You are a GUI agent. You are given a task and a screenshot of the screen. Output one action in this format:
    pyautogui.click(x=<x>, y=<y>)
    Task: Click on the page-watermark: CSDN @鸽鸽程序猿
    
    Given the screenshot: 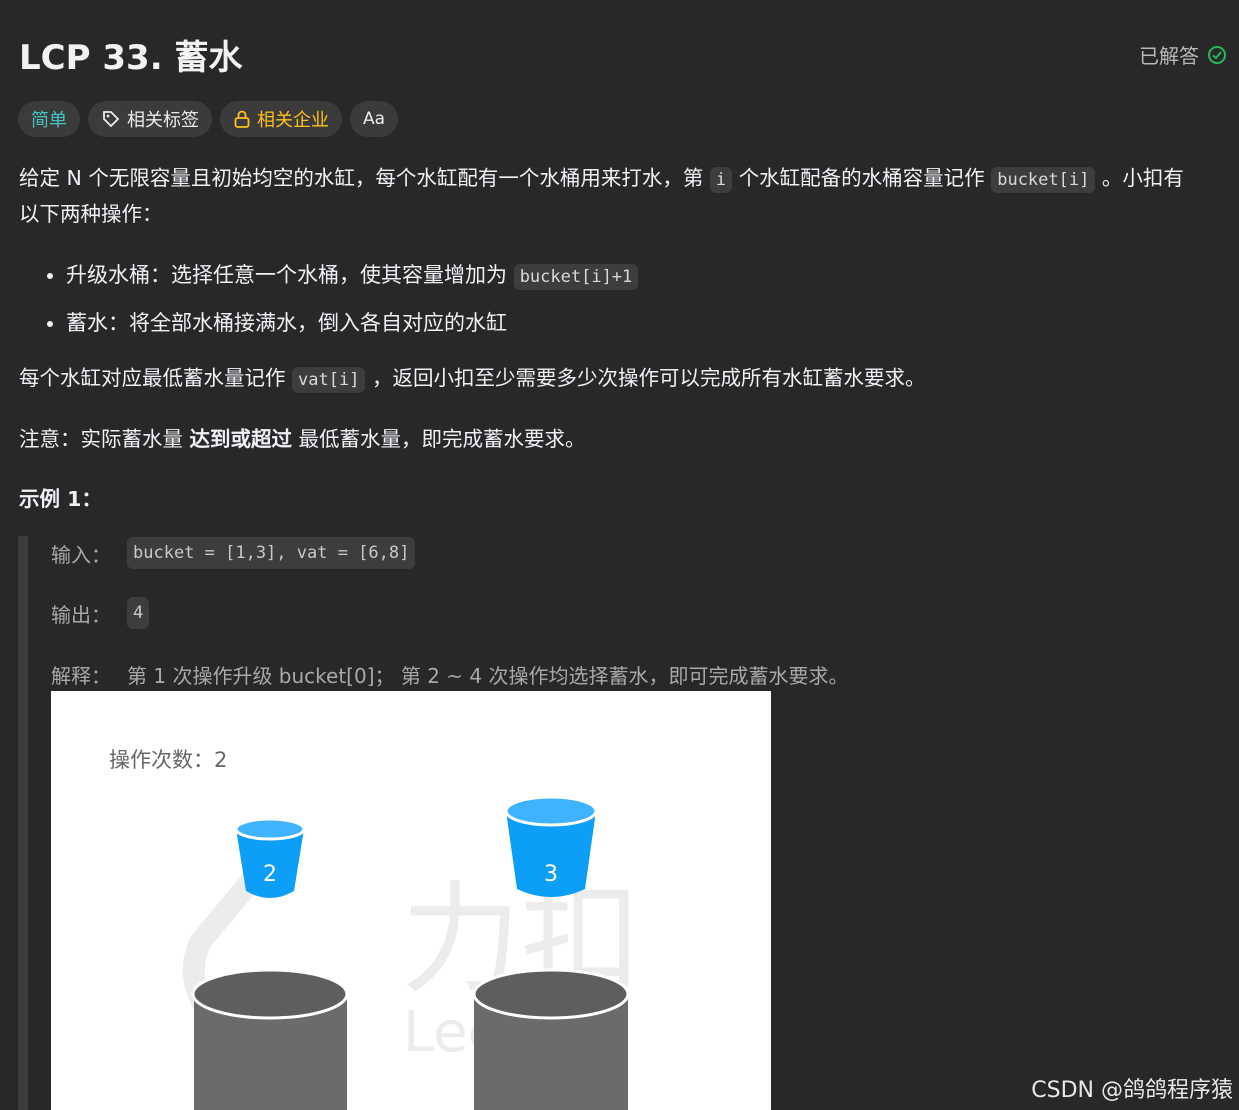 What is the action you would take?
    pyautogui.click(x=1132, y=1090)
    